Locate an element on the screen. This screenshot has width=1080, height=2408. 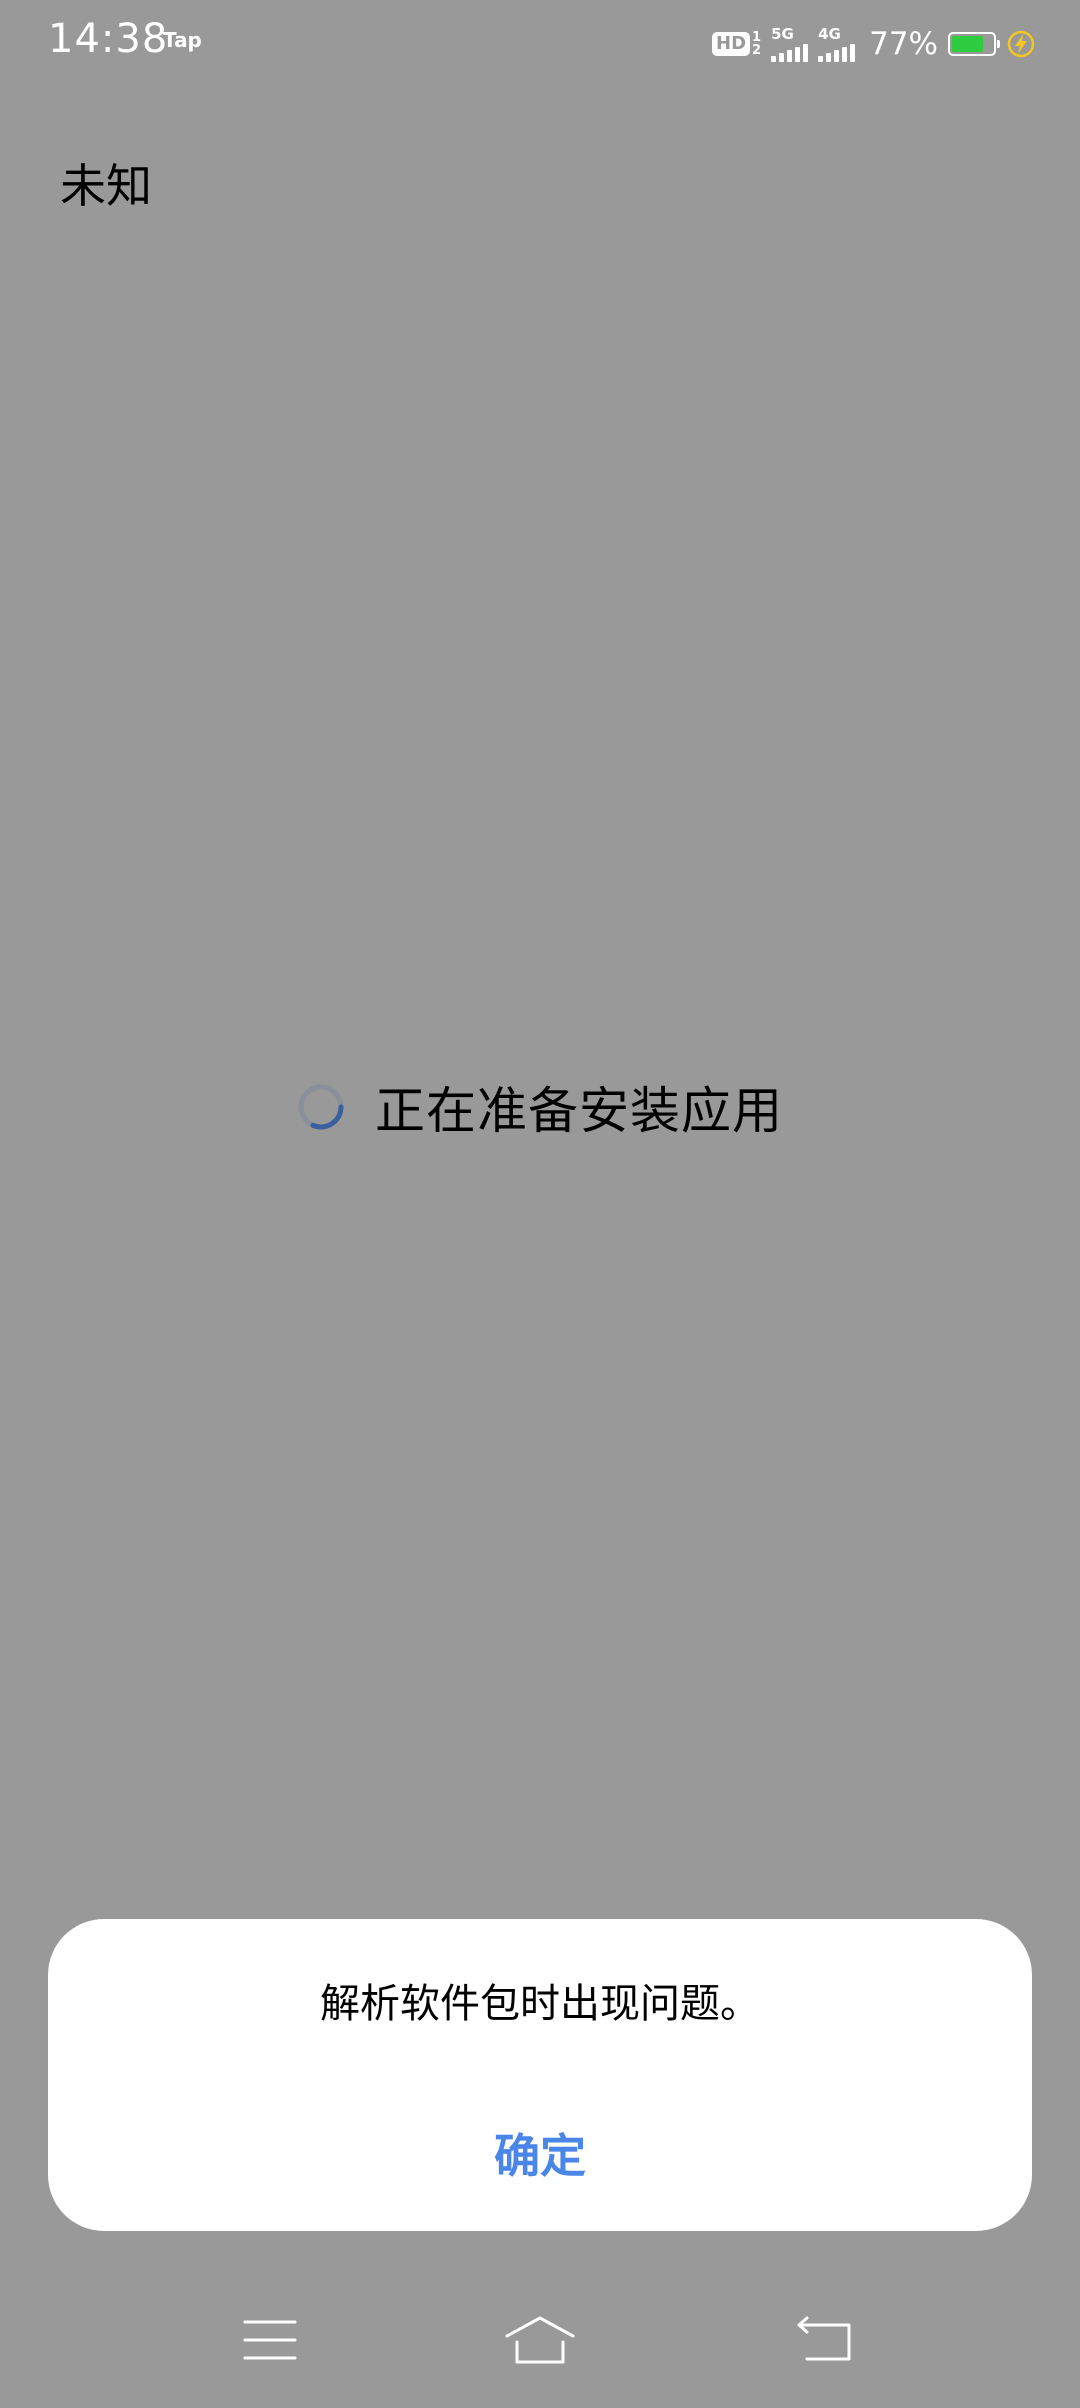
back-icon is located at coordinates (824, 2338).